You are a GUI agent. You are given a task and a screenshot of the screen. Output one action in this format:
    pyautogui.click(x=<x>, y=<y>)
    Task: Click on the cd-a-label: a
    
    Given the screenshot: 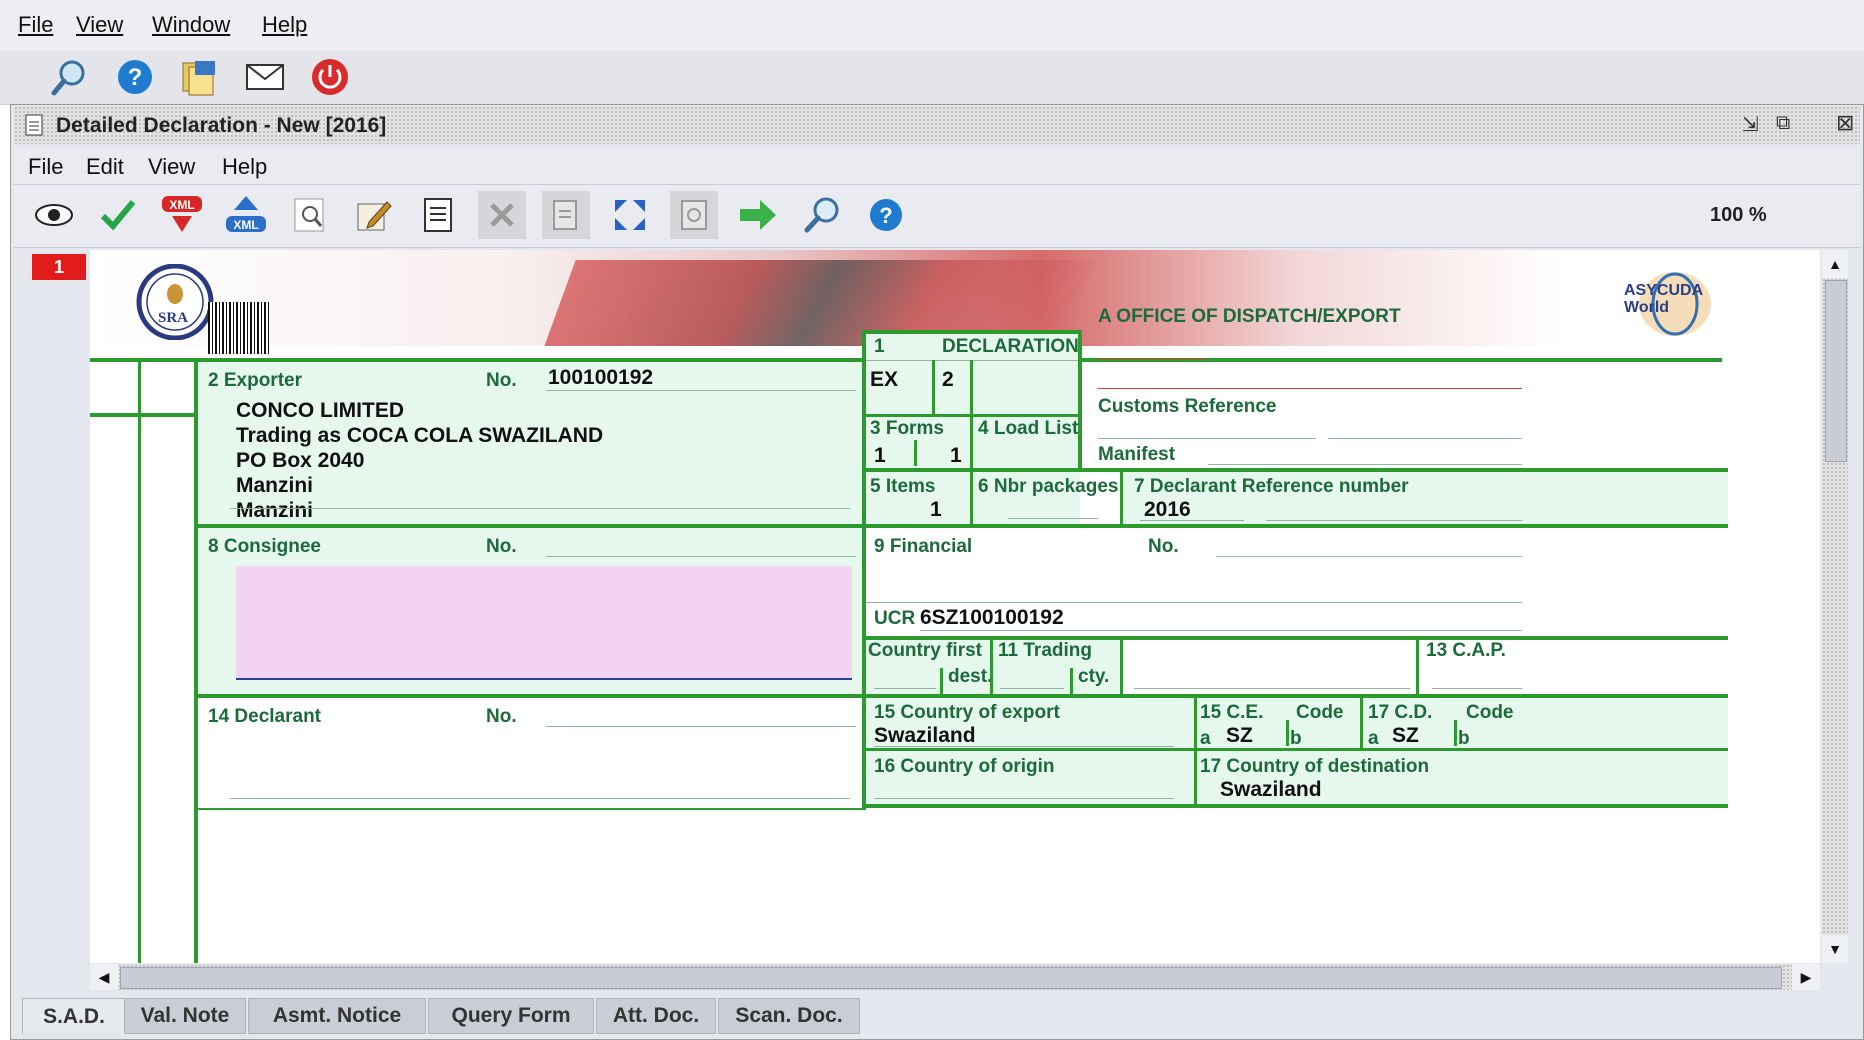 What is the action you would take?
    pyautogui.click(x=1373, y=738)
    